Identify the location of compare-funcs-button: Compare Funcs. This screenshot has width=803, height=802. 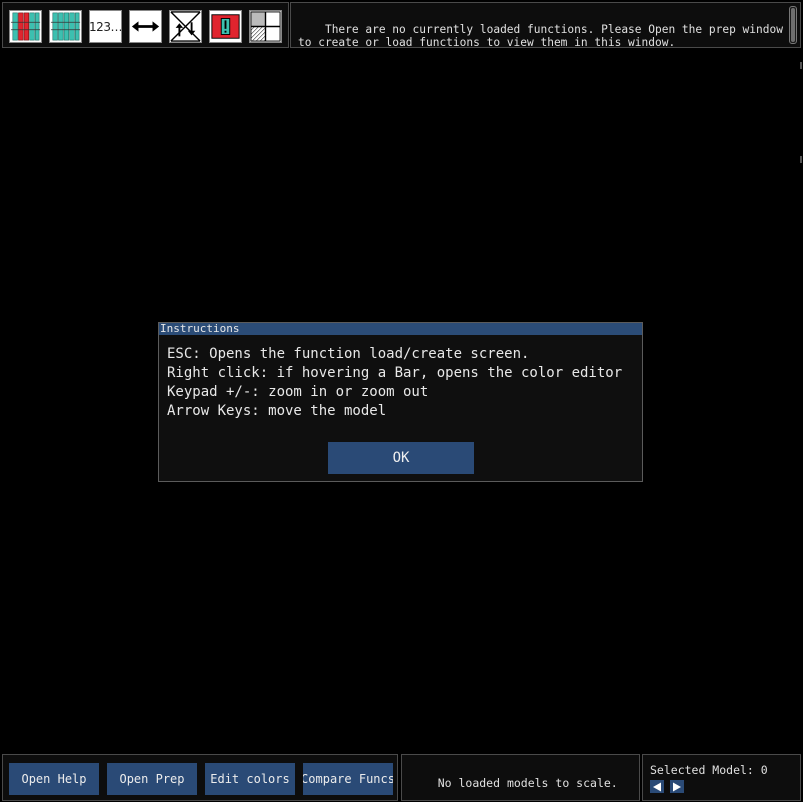
(348, 779).